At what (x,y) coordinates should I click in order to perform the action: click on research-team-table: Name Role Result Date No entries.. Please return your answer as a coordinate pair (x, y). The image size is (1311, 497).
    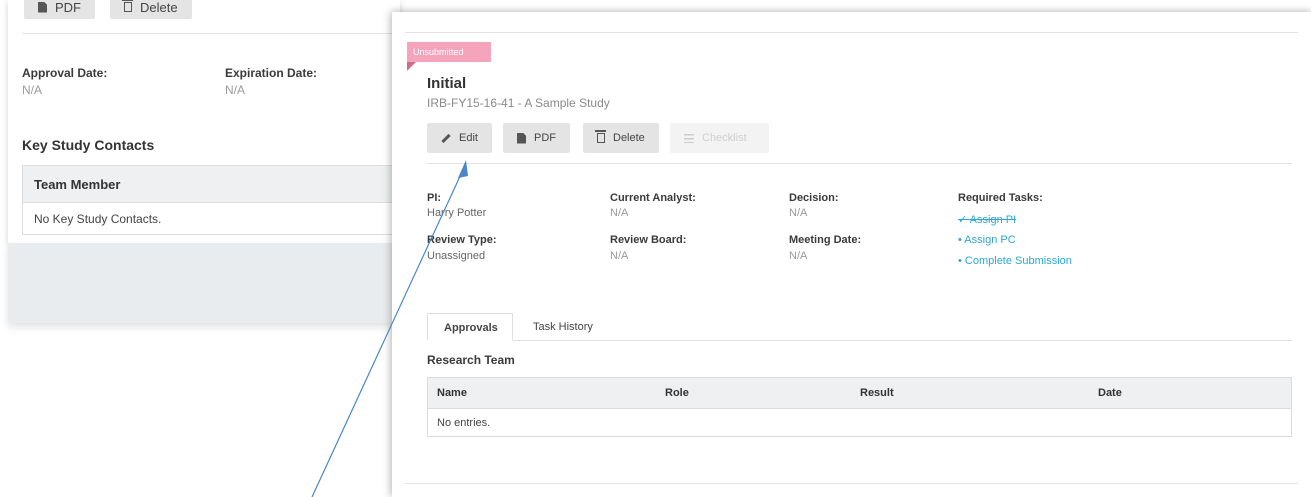
    Looking at the image, I should click on (859, 407).